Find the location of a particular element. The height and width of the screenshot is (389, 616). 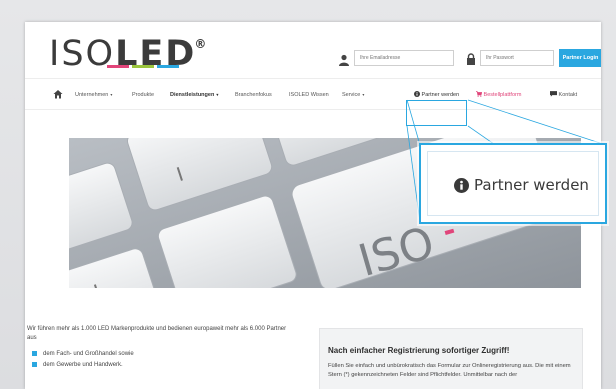

zoom-partner-werden-label: Partner werden is located at coordinates (531, 185).